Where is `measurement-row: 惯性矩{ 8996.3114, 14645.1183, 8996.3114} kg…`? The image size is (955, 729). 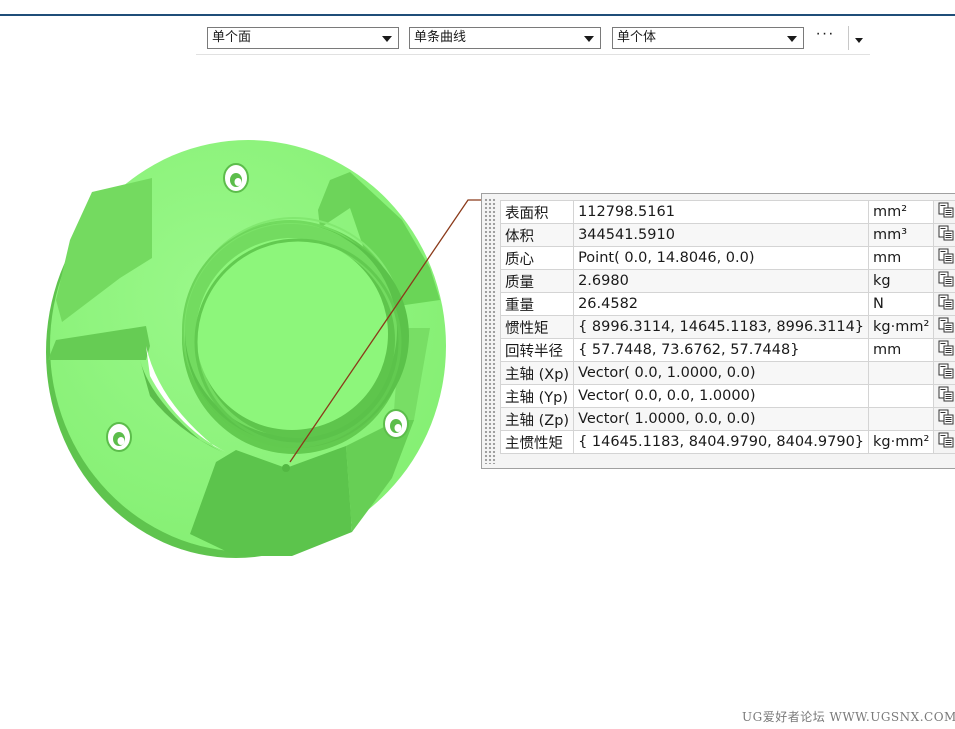
measurement-row: 惯性矩{ 8996.3114, 14645.1183, 8996.3114} kg… is located at coordinates (727, 327).